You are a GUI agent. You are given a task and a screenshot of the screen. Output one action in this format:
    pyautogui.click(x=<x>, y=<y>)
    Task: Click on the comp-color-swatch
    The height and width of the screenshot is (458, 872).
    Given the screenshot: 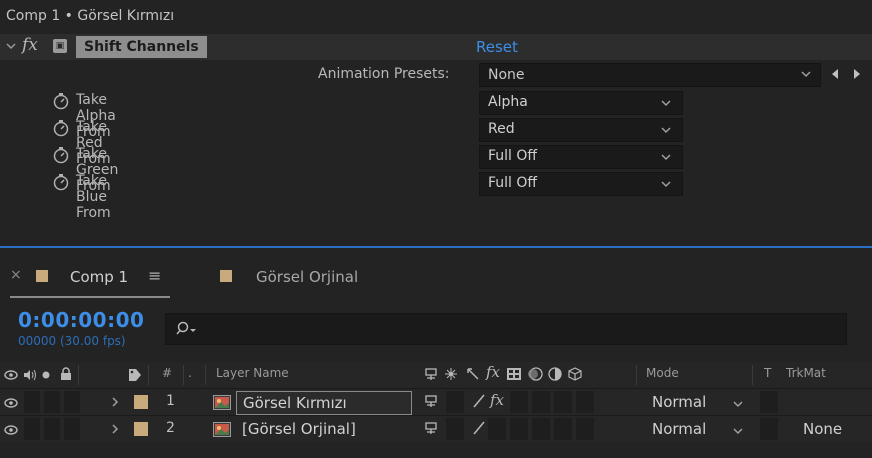 What is the action you would take?
    pyautogui.click(x=226, y=276)
    